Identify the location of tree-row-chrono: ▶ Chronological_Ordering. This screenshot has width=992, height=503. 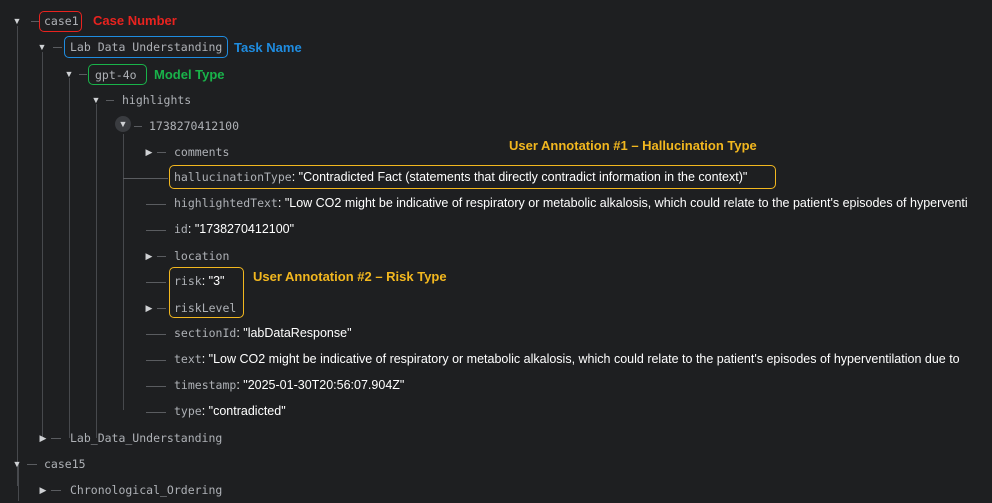
(496, 490).